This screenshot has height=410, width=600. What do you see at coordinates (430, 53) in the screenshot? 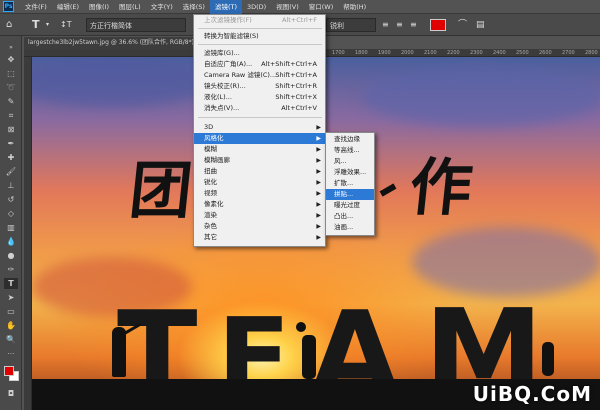
I see `ruler-tick: 2100` at bounding box center [430, 53].